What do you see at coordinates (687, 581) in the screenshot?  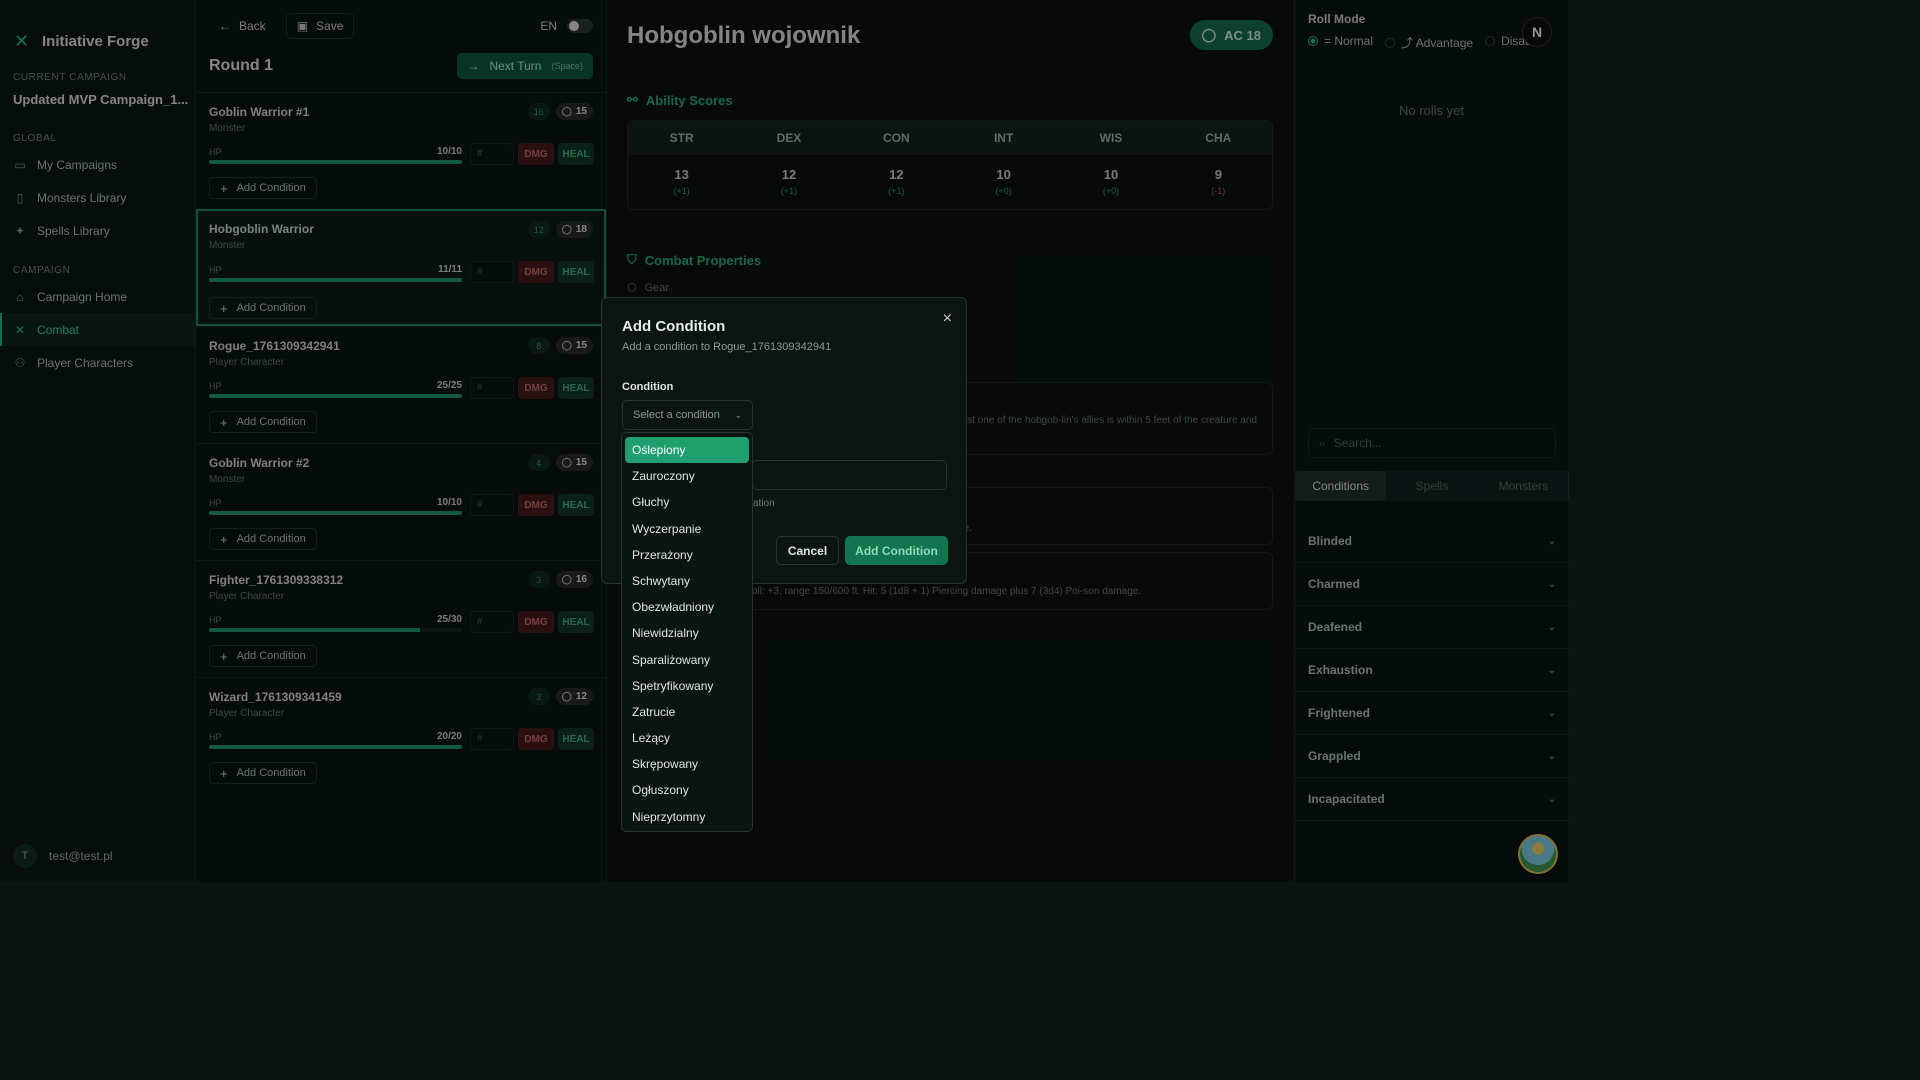 I see `condition-option: Schwytany` at bounding box center [687, 581].